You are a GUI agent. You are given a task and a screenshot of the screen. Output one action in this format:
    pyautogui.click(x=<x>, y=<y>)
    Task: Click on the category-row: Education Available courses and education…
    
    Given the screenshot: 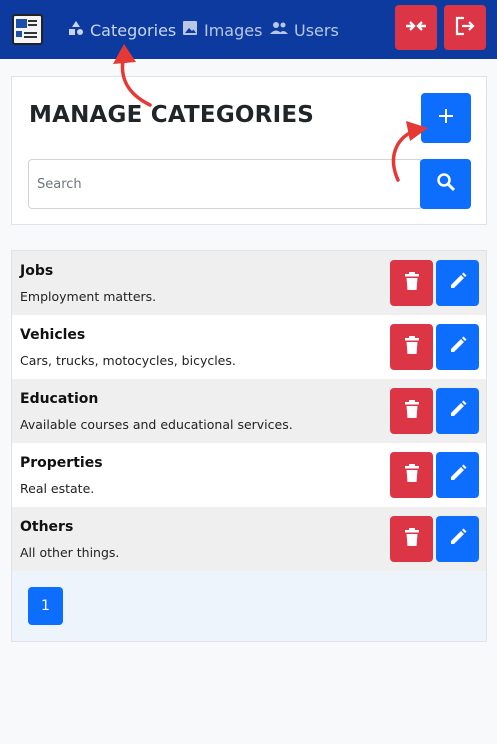 What is the action you would take?
    pyautogui.click(x=249, y=411)
    